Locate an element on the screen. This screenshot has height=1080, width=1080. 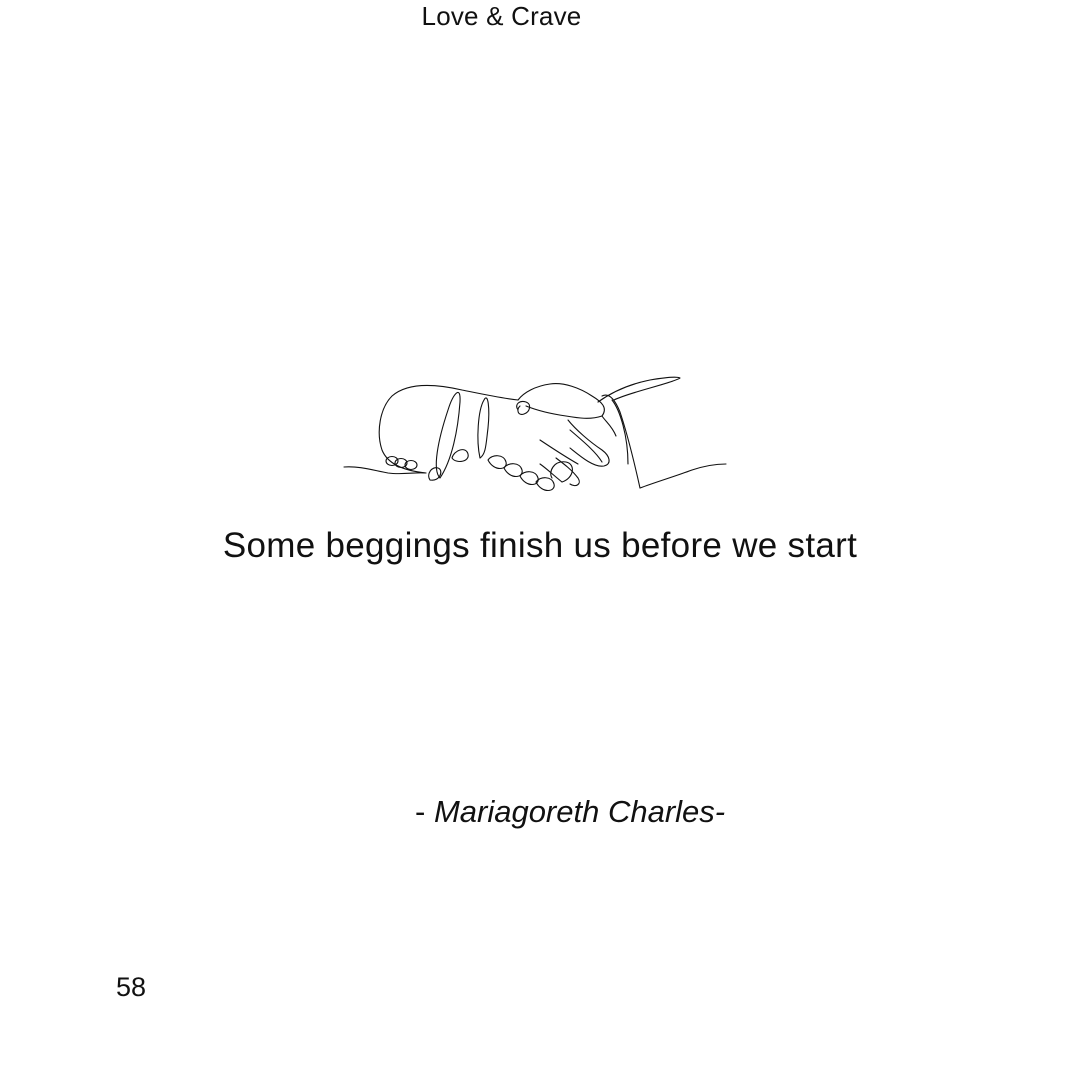
book-title: Love & Crave is located at coordinates (501, 16).